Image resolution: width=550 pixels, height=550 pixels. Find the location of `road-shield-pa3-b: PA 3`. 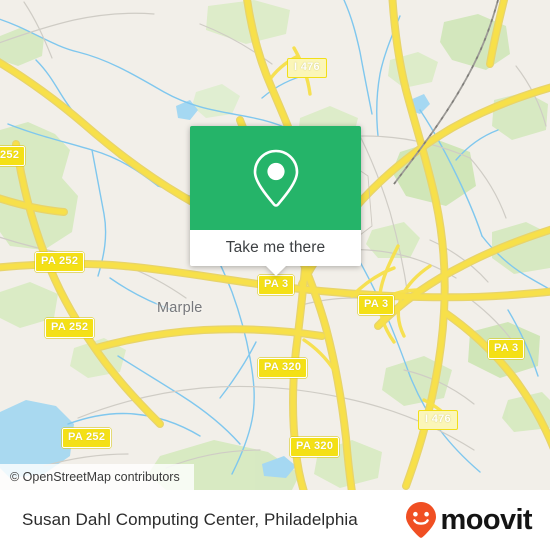

road-shield-pa3-b: PA 3 is located at coordinates (376, 305).